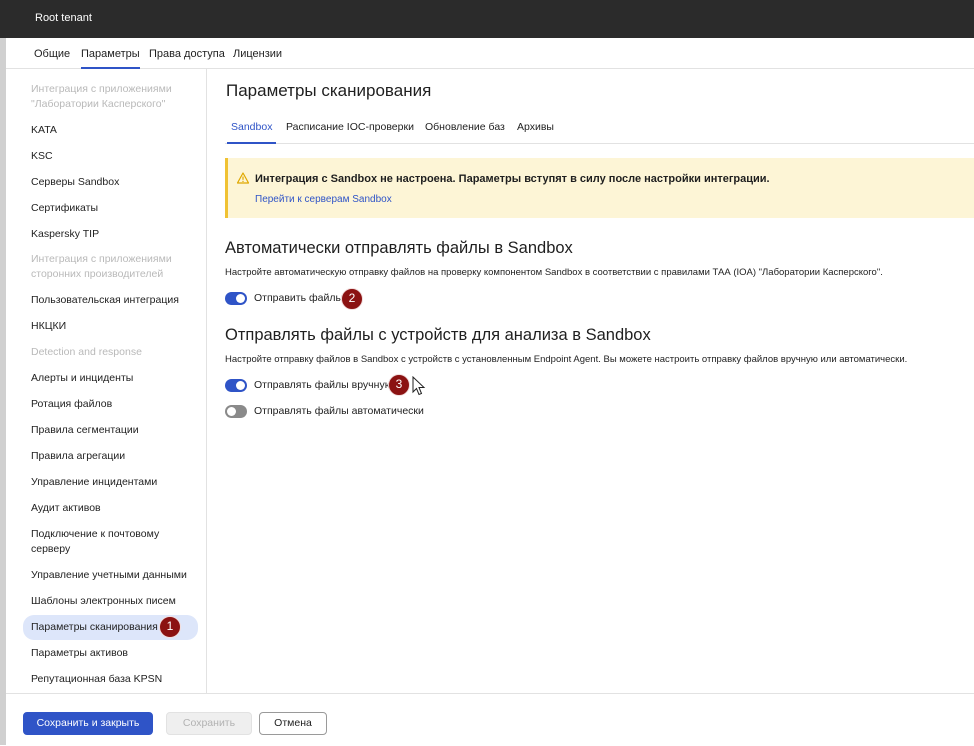  Describe the element at coordinates (329, 90) in the screenshot. I see `page-title: Параметры сканирования` at that location.